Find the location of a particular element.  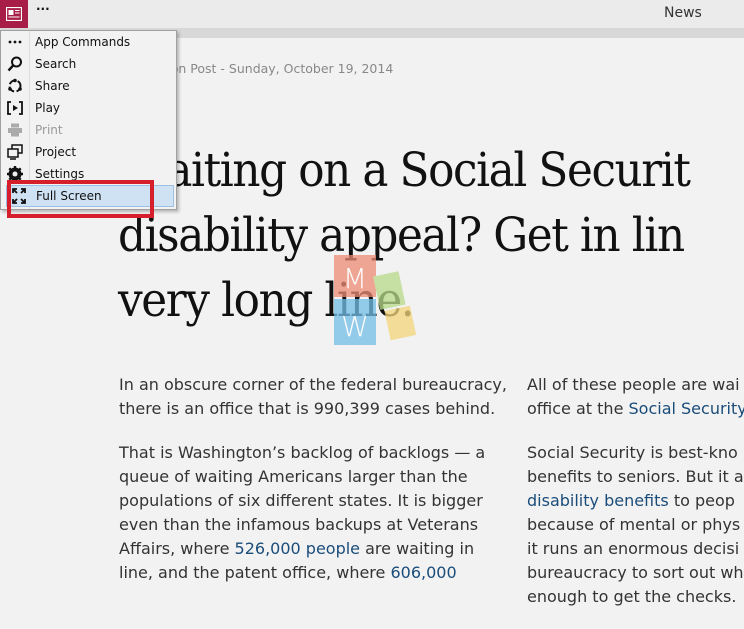

menu-item-project: Project is located at coordinates (88, 152).